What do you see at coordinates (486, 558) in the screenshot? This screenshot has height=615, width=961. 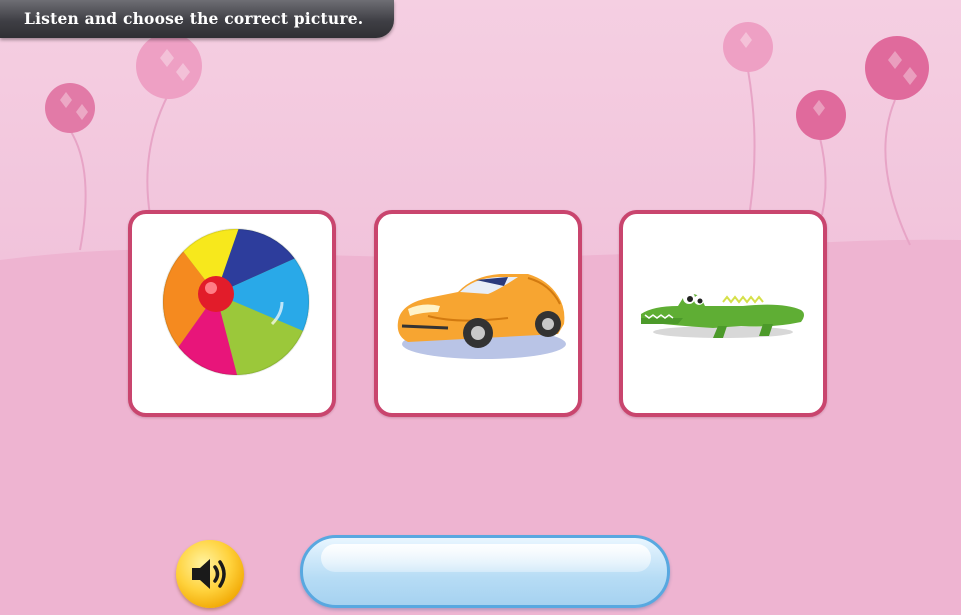 I see `answer-field-gloss` at bounding box center [486, 558].